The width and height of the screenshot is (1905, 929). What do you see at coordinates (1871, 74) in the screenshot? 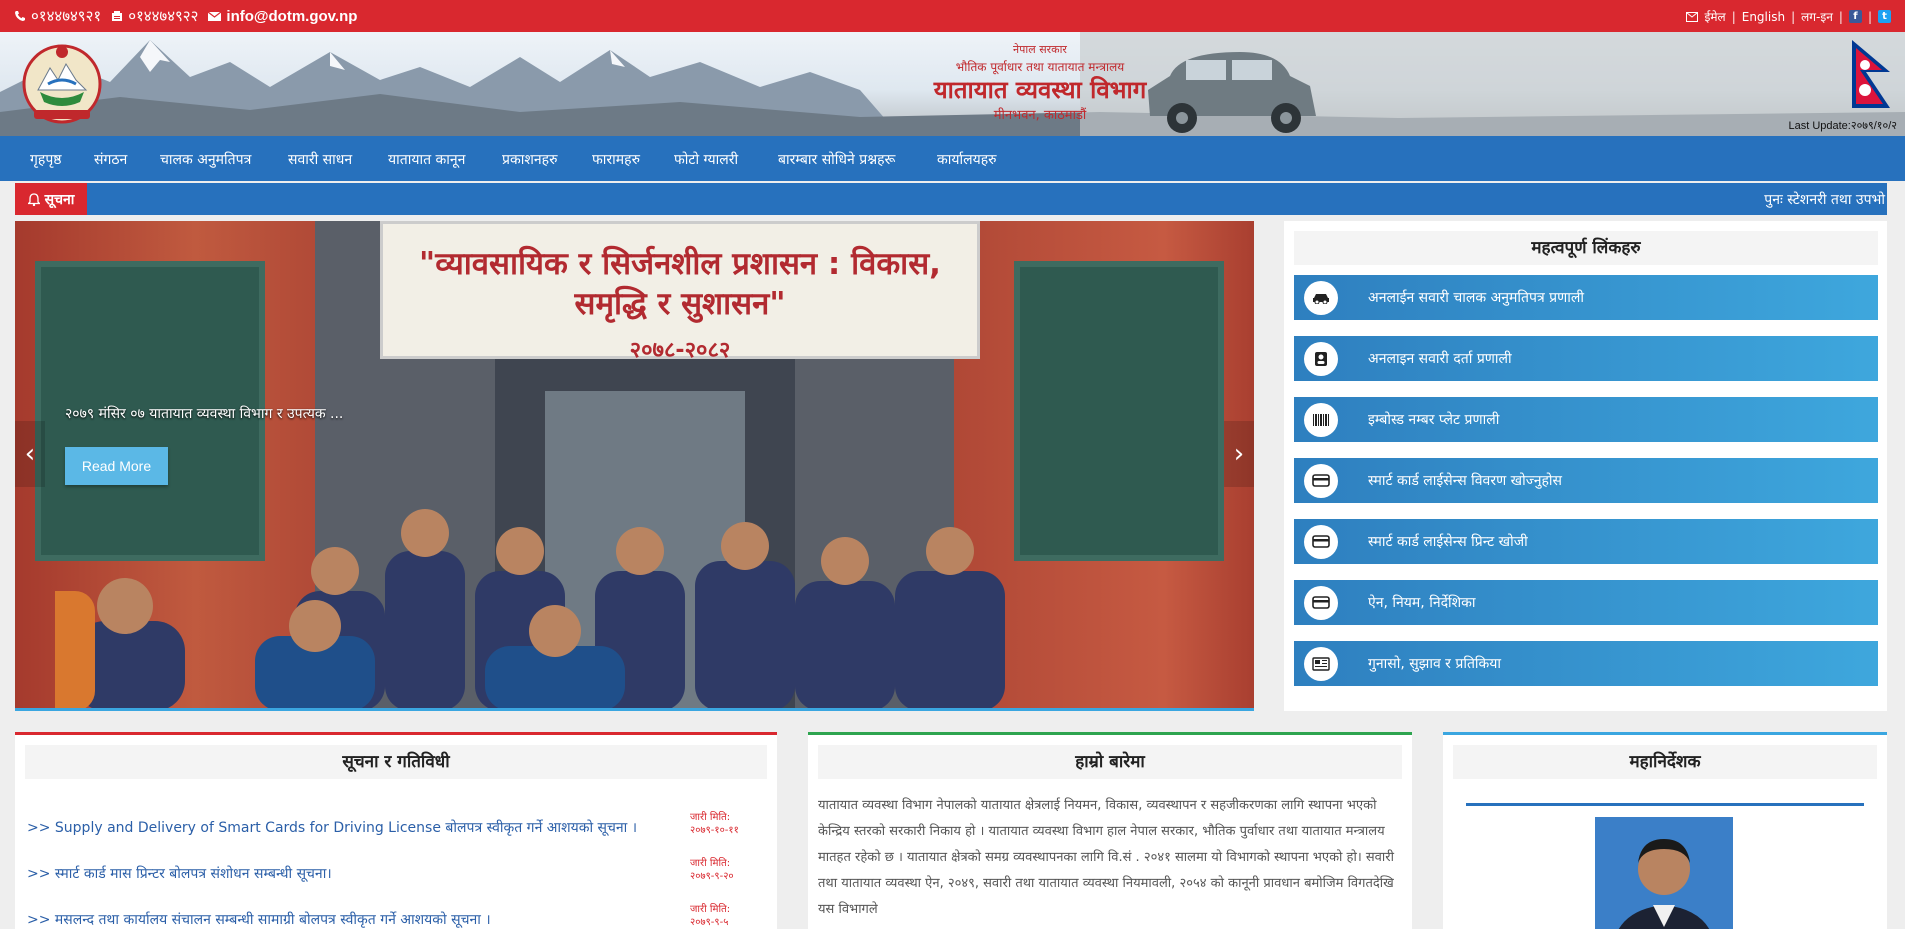
I see `nepal-flag-icon` at bounding box center [1871, 74].